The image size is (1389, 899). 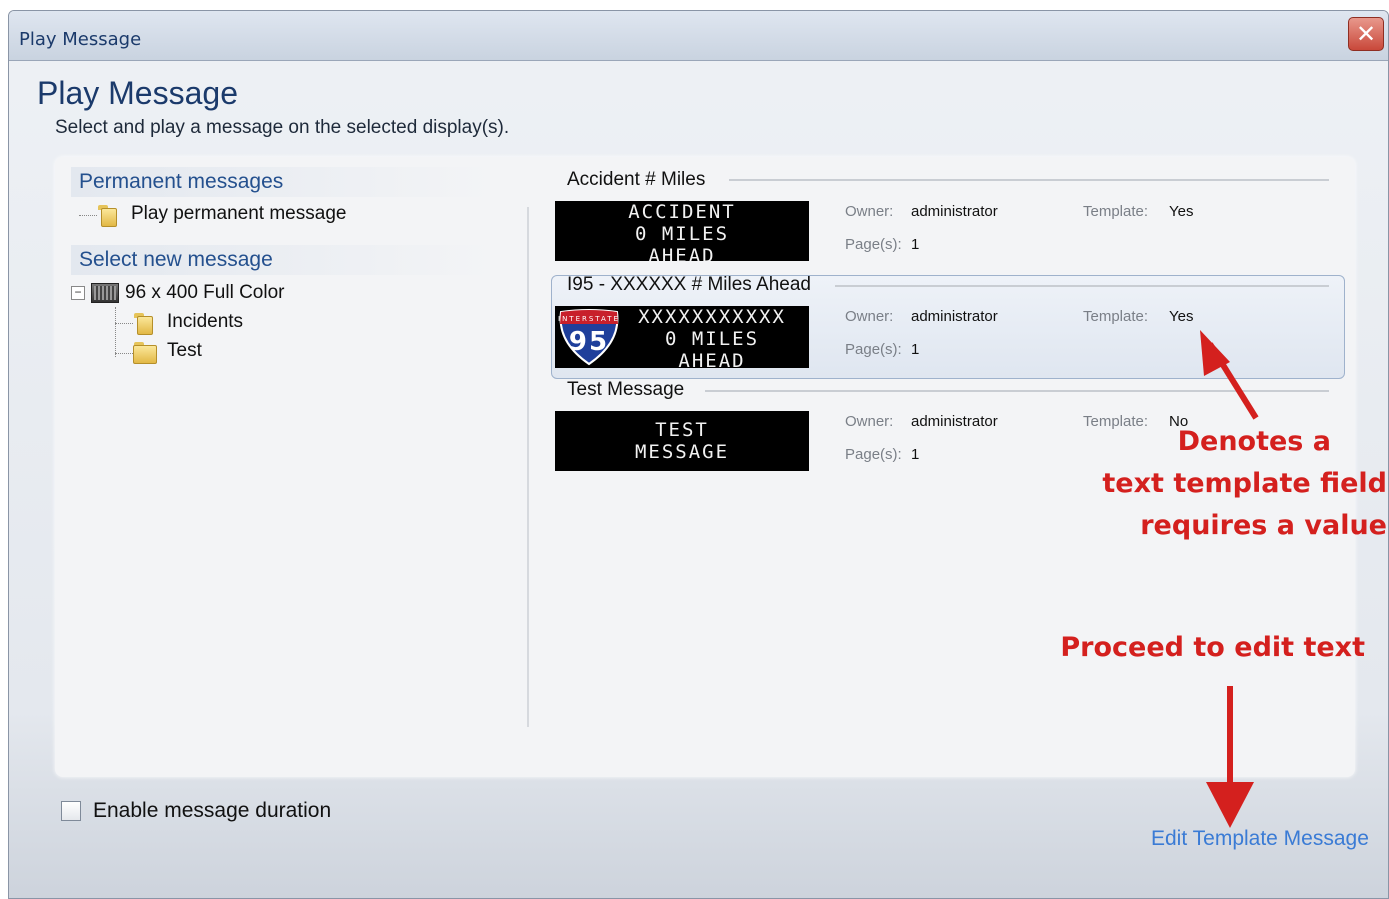 What do you see at coordinates (698, 36) in the screenshot?
I see `title-bar: Play Message ✕` at bounding box center [698, 36].